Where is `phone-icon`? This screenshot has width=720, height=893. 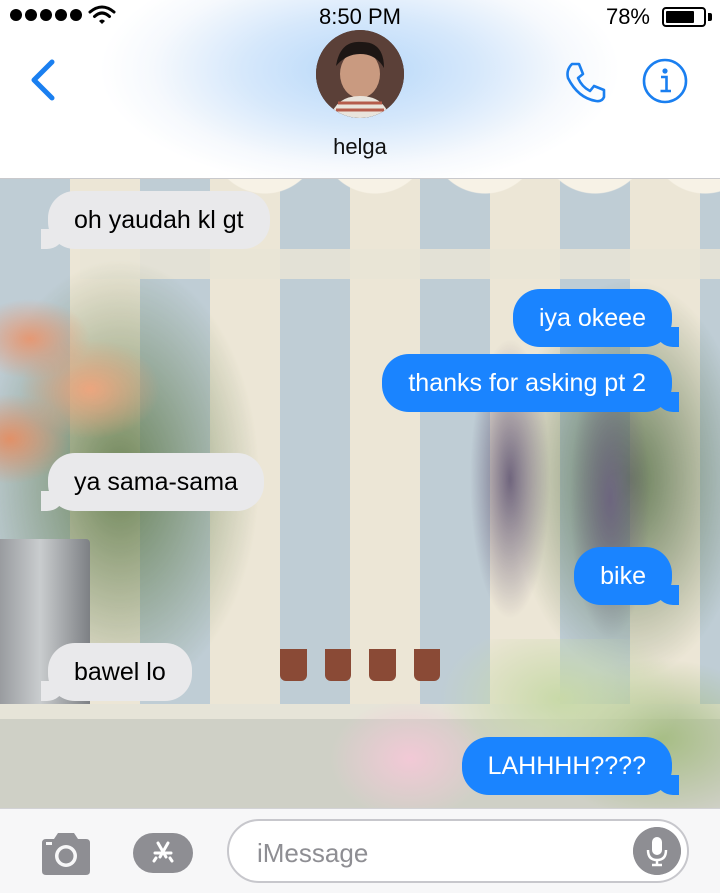
phone-icon is located at coordinates (586, 82).